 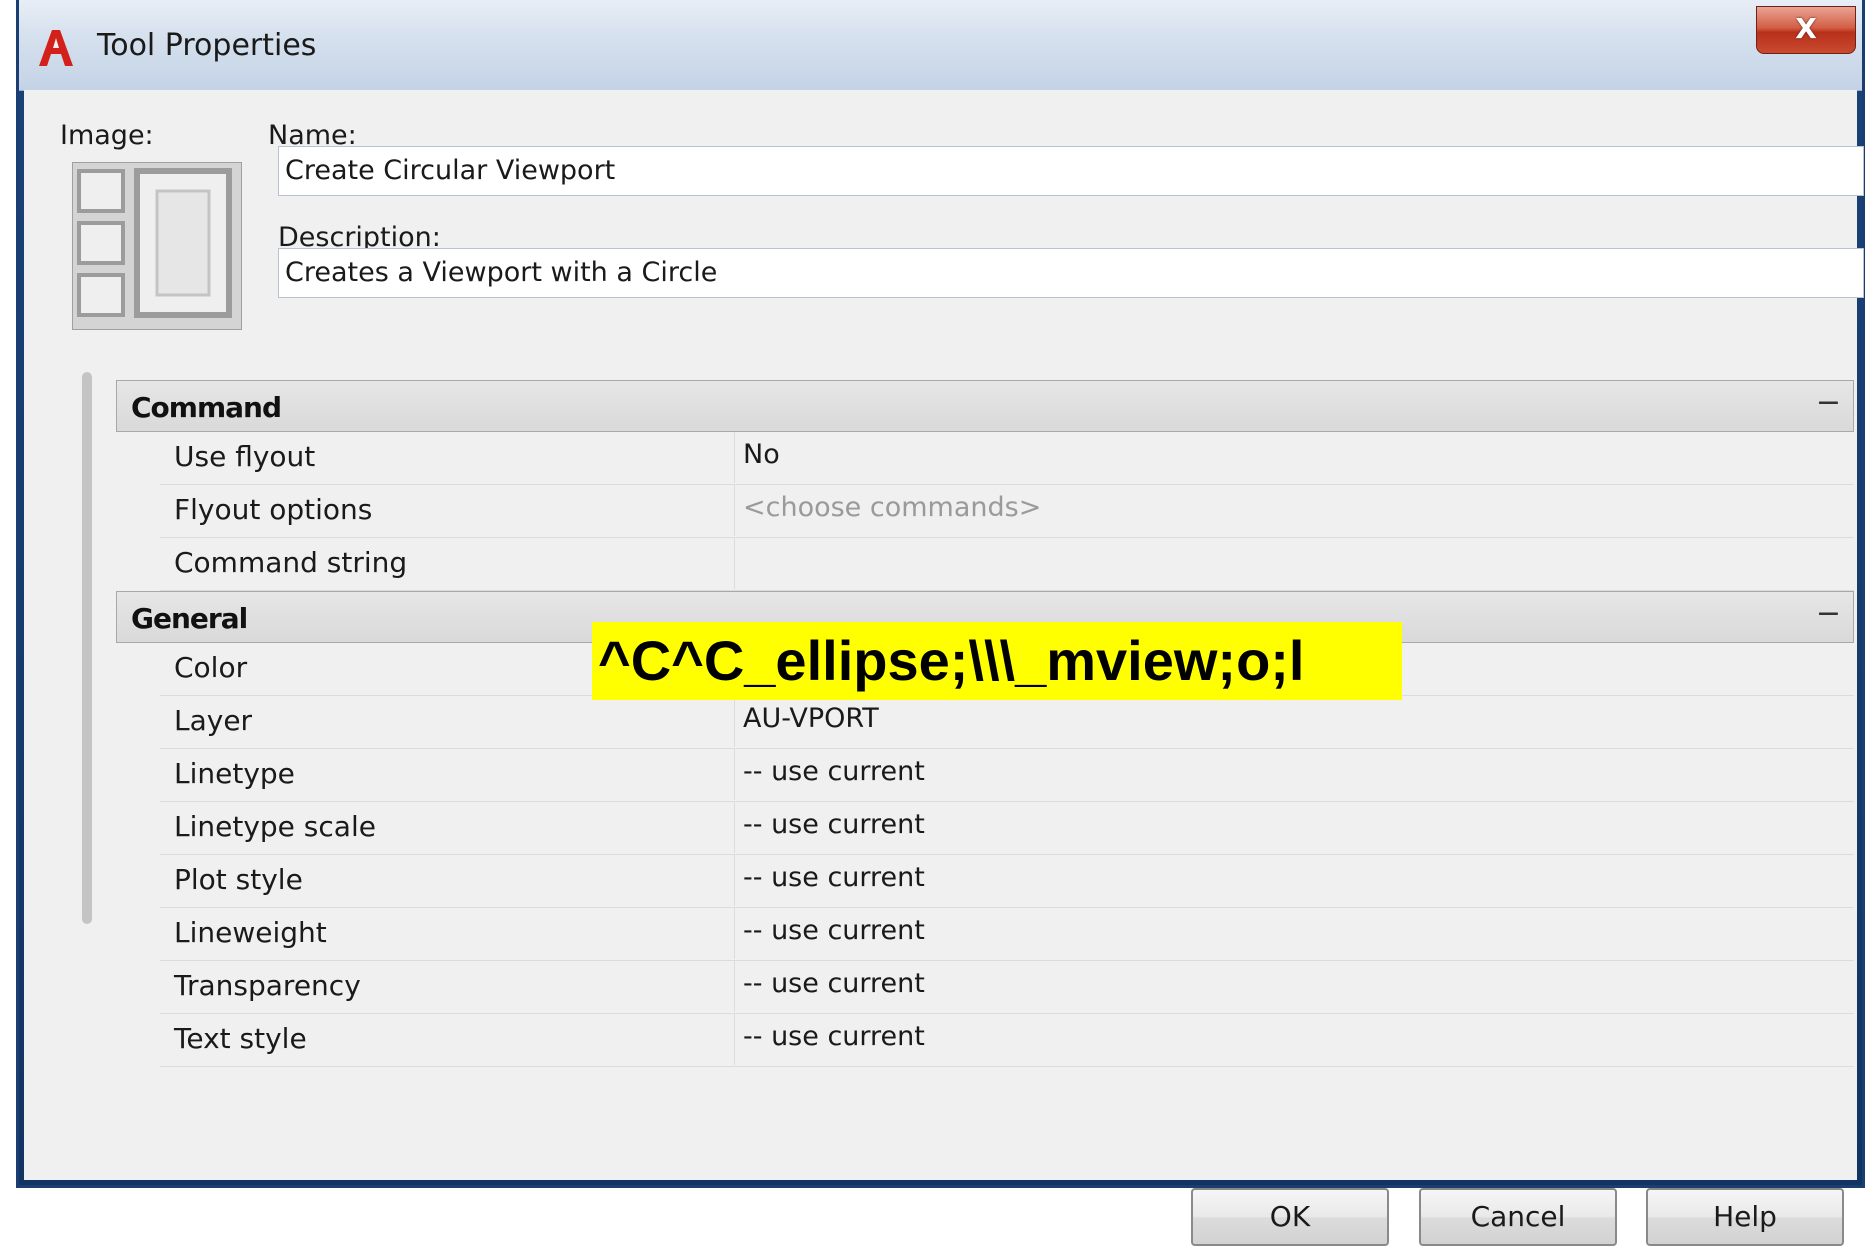 I want to click on property-name: Plot style, so click(x=238, y=879).